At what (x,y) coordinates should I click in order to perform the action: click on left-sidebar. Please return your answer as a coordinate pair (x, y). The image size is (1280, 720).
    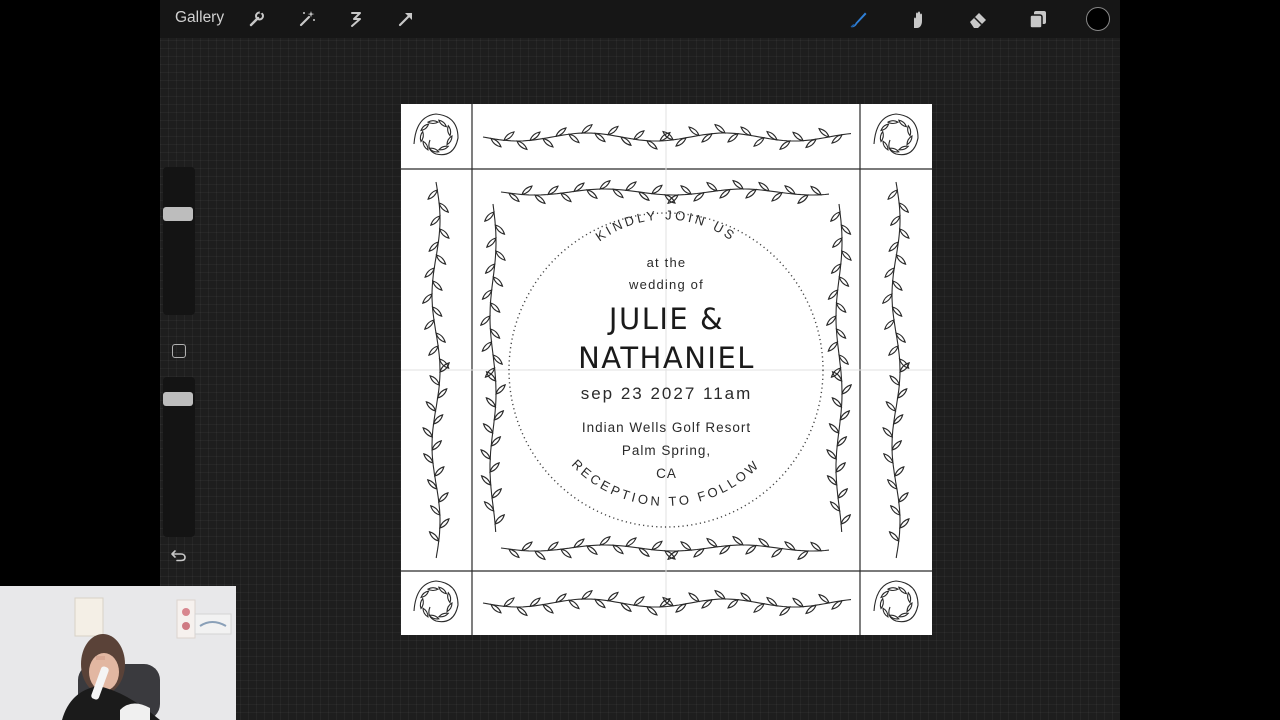
    Looking at the image, I should click on (179, 374).